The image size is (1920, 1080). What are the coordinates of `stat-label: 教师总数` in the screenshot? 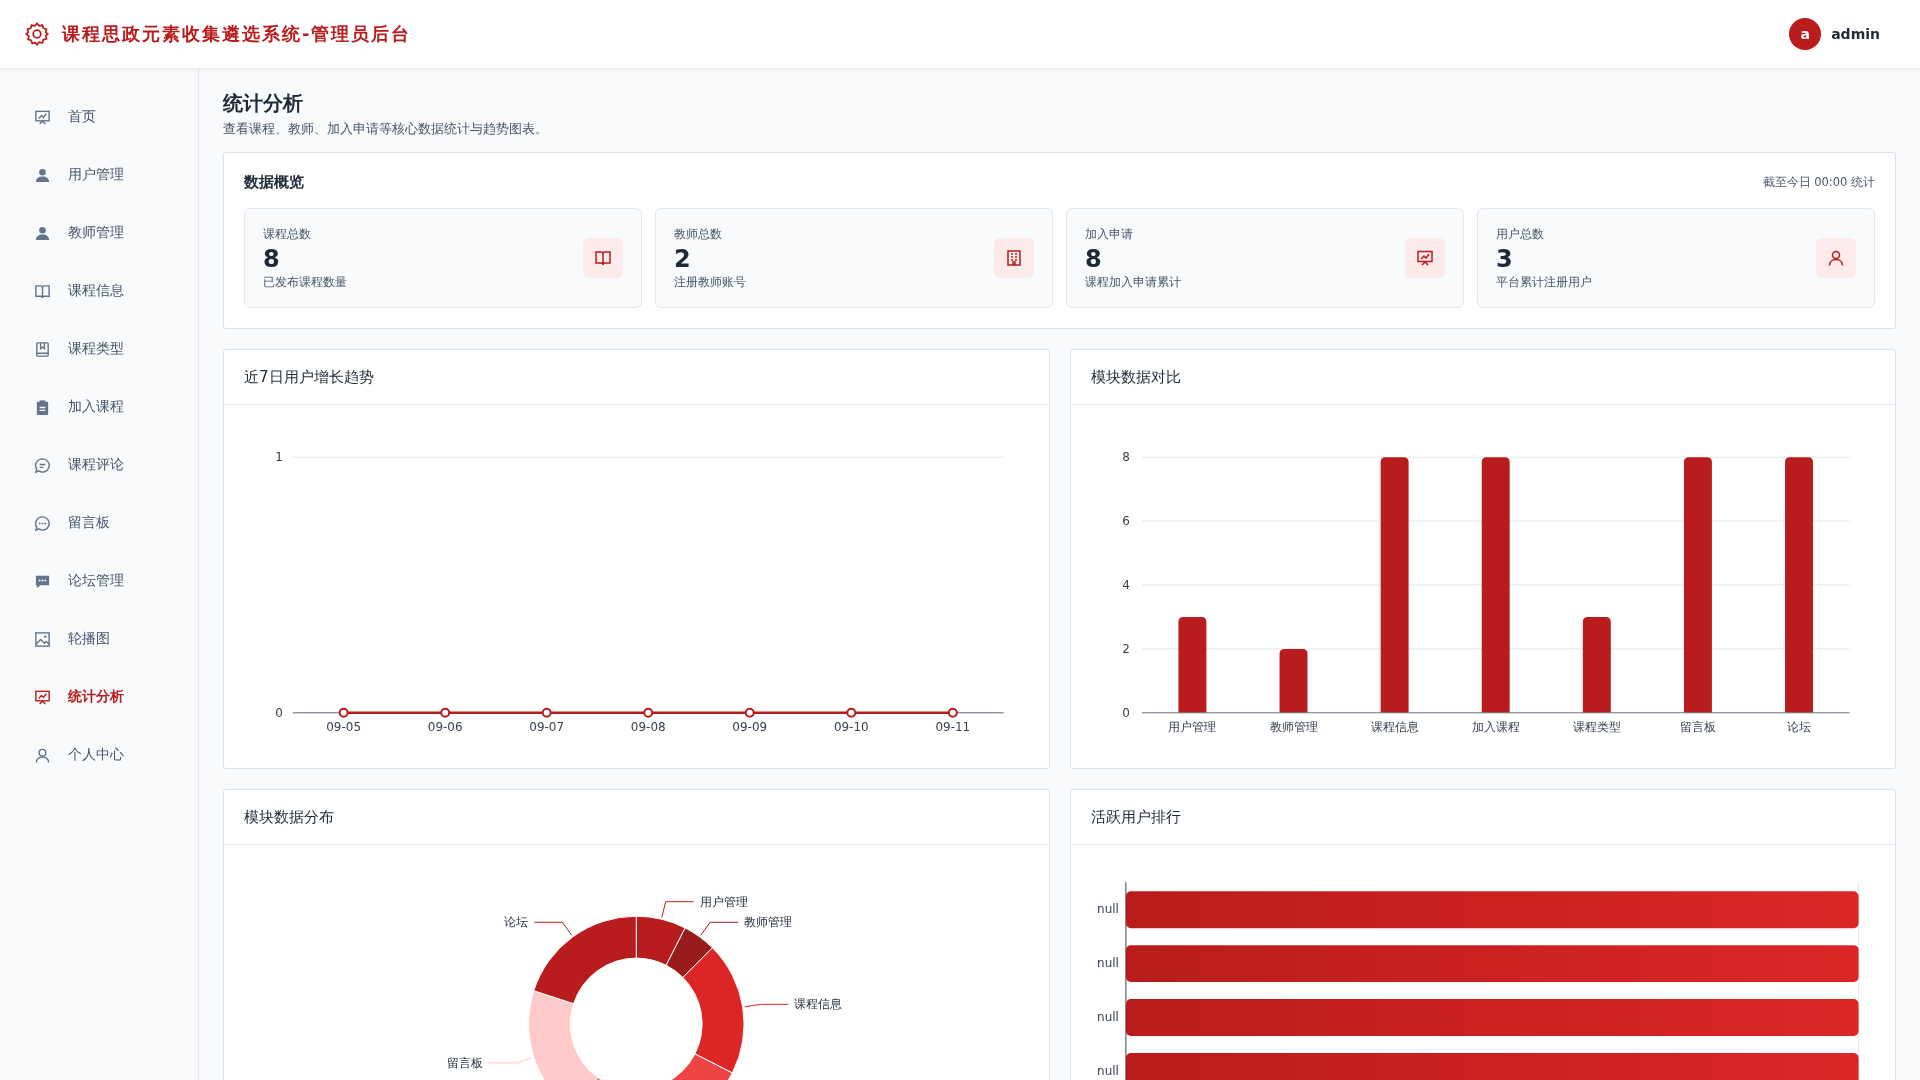 It's located at (698, 234).